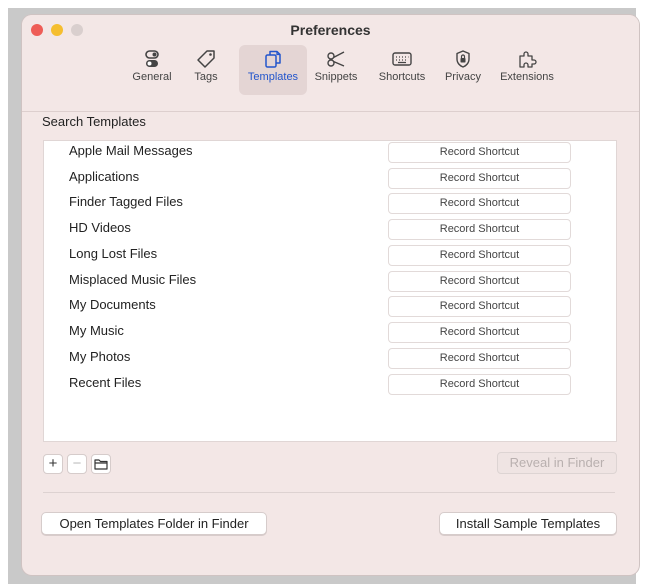 This screenshot has height=584, width=645. What do you see at coordinates (402, 70) in the screenshot?
I see `tab-shortcuts: Shortcuts` at bounding box center [402, 70].